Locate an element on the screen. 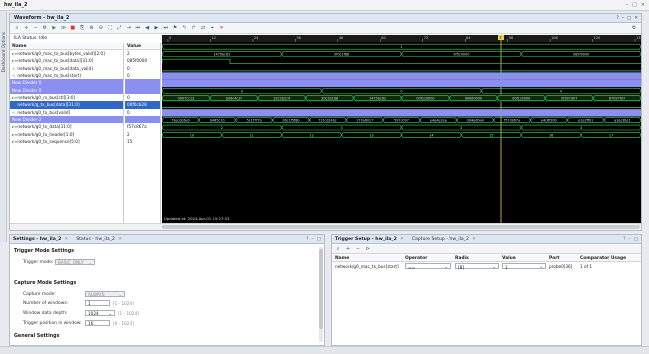 The width and height of the screenshot is (649, 354). go-to-time-icon: ⇥ is located at coordinates (129, 28).